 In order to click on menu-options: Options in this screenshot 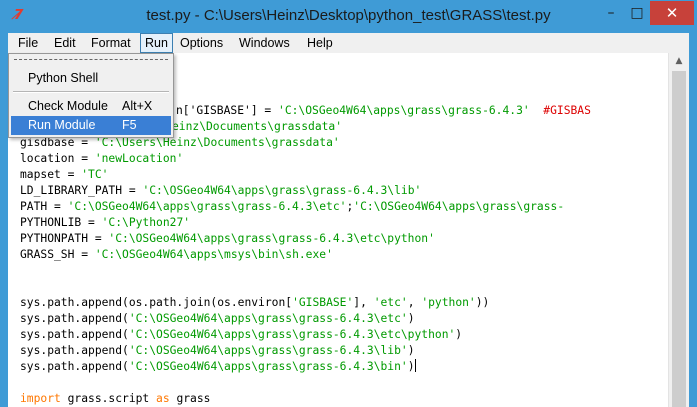, I will do `click(201, 43)`.